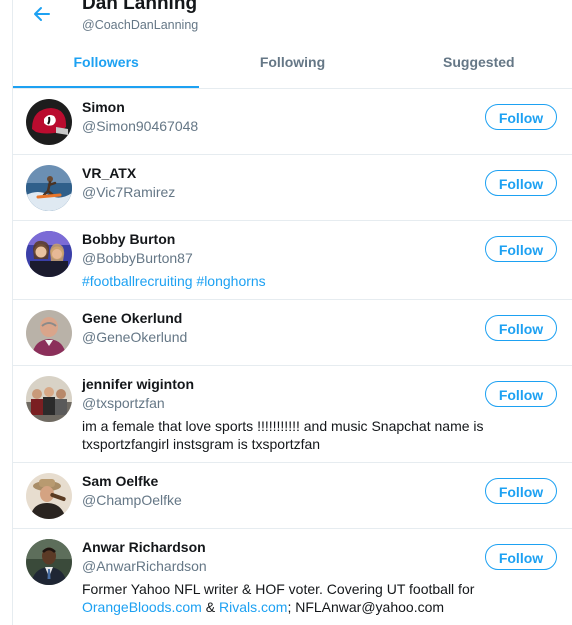 The height and width of the screenshot is (625, 572). What do you see at coordinates (140, 25) in the screenshot?
I see `profile-handle: @CoachDanLanning` at bounding box center [140, 25].